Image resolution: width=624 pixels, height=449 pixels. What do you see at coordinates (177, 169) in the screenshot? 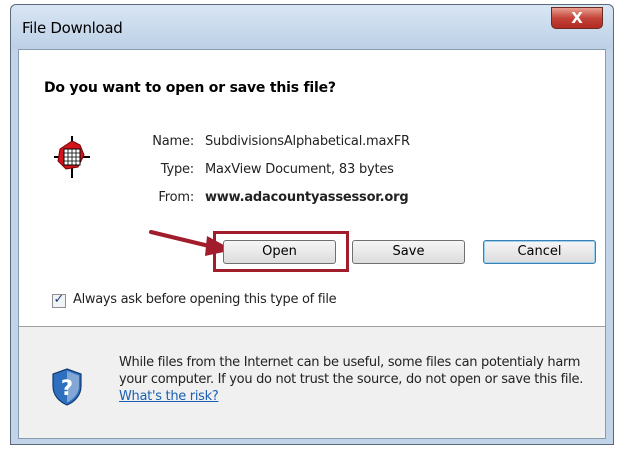
I see `type-label: Type:` at bounding box center [177, 169].